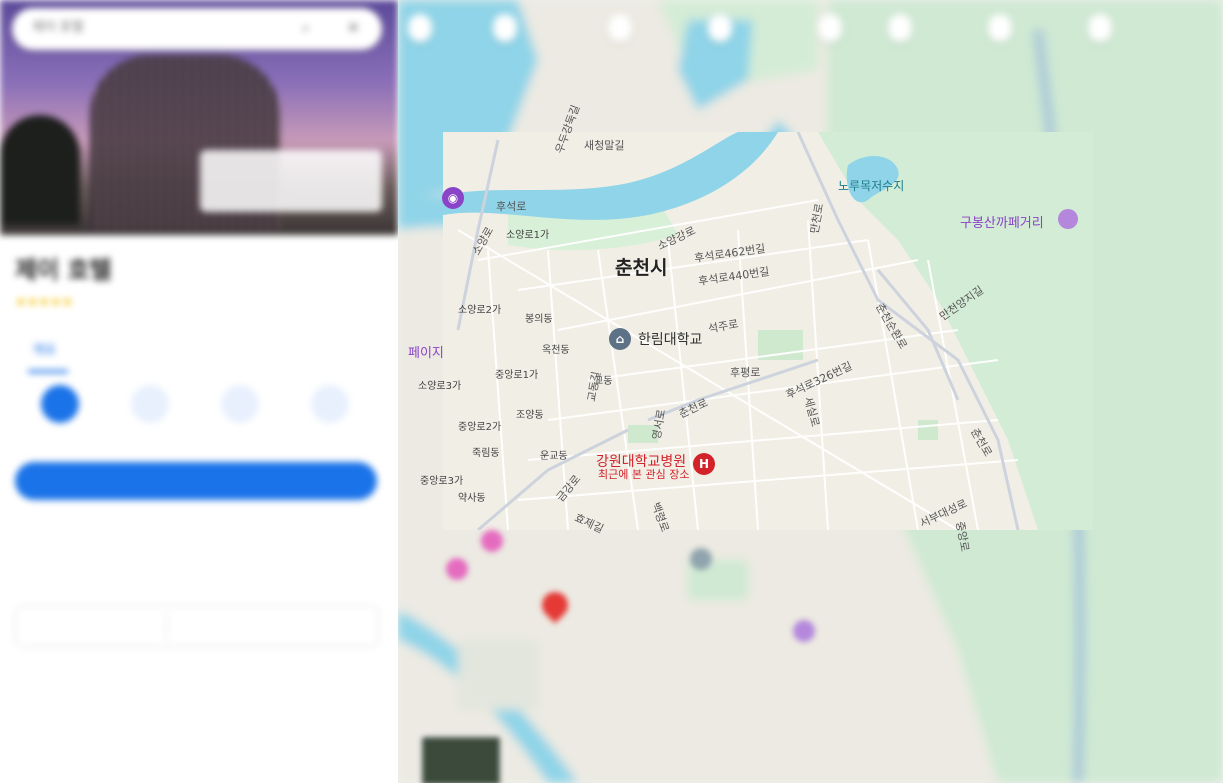 The width and height of the screenshot is (1223, 783). What do you see at coordinates (197, 626) in the screenshot?
I see `date-selector` at bounding box center [197, 626].